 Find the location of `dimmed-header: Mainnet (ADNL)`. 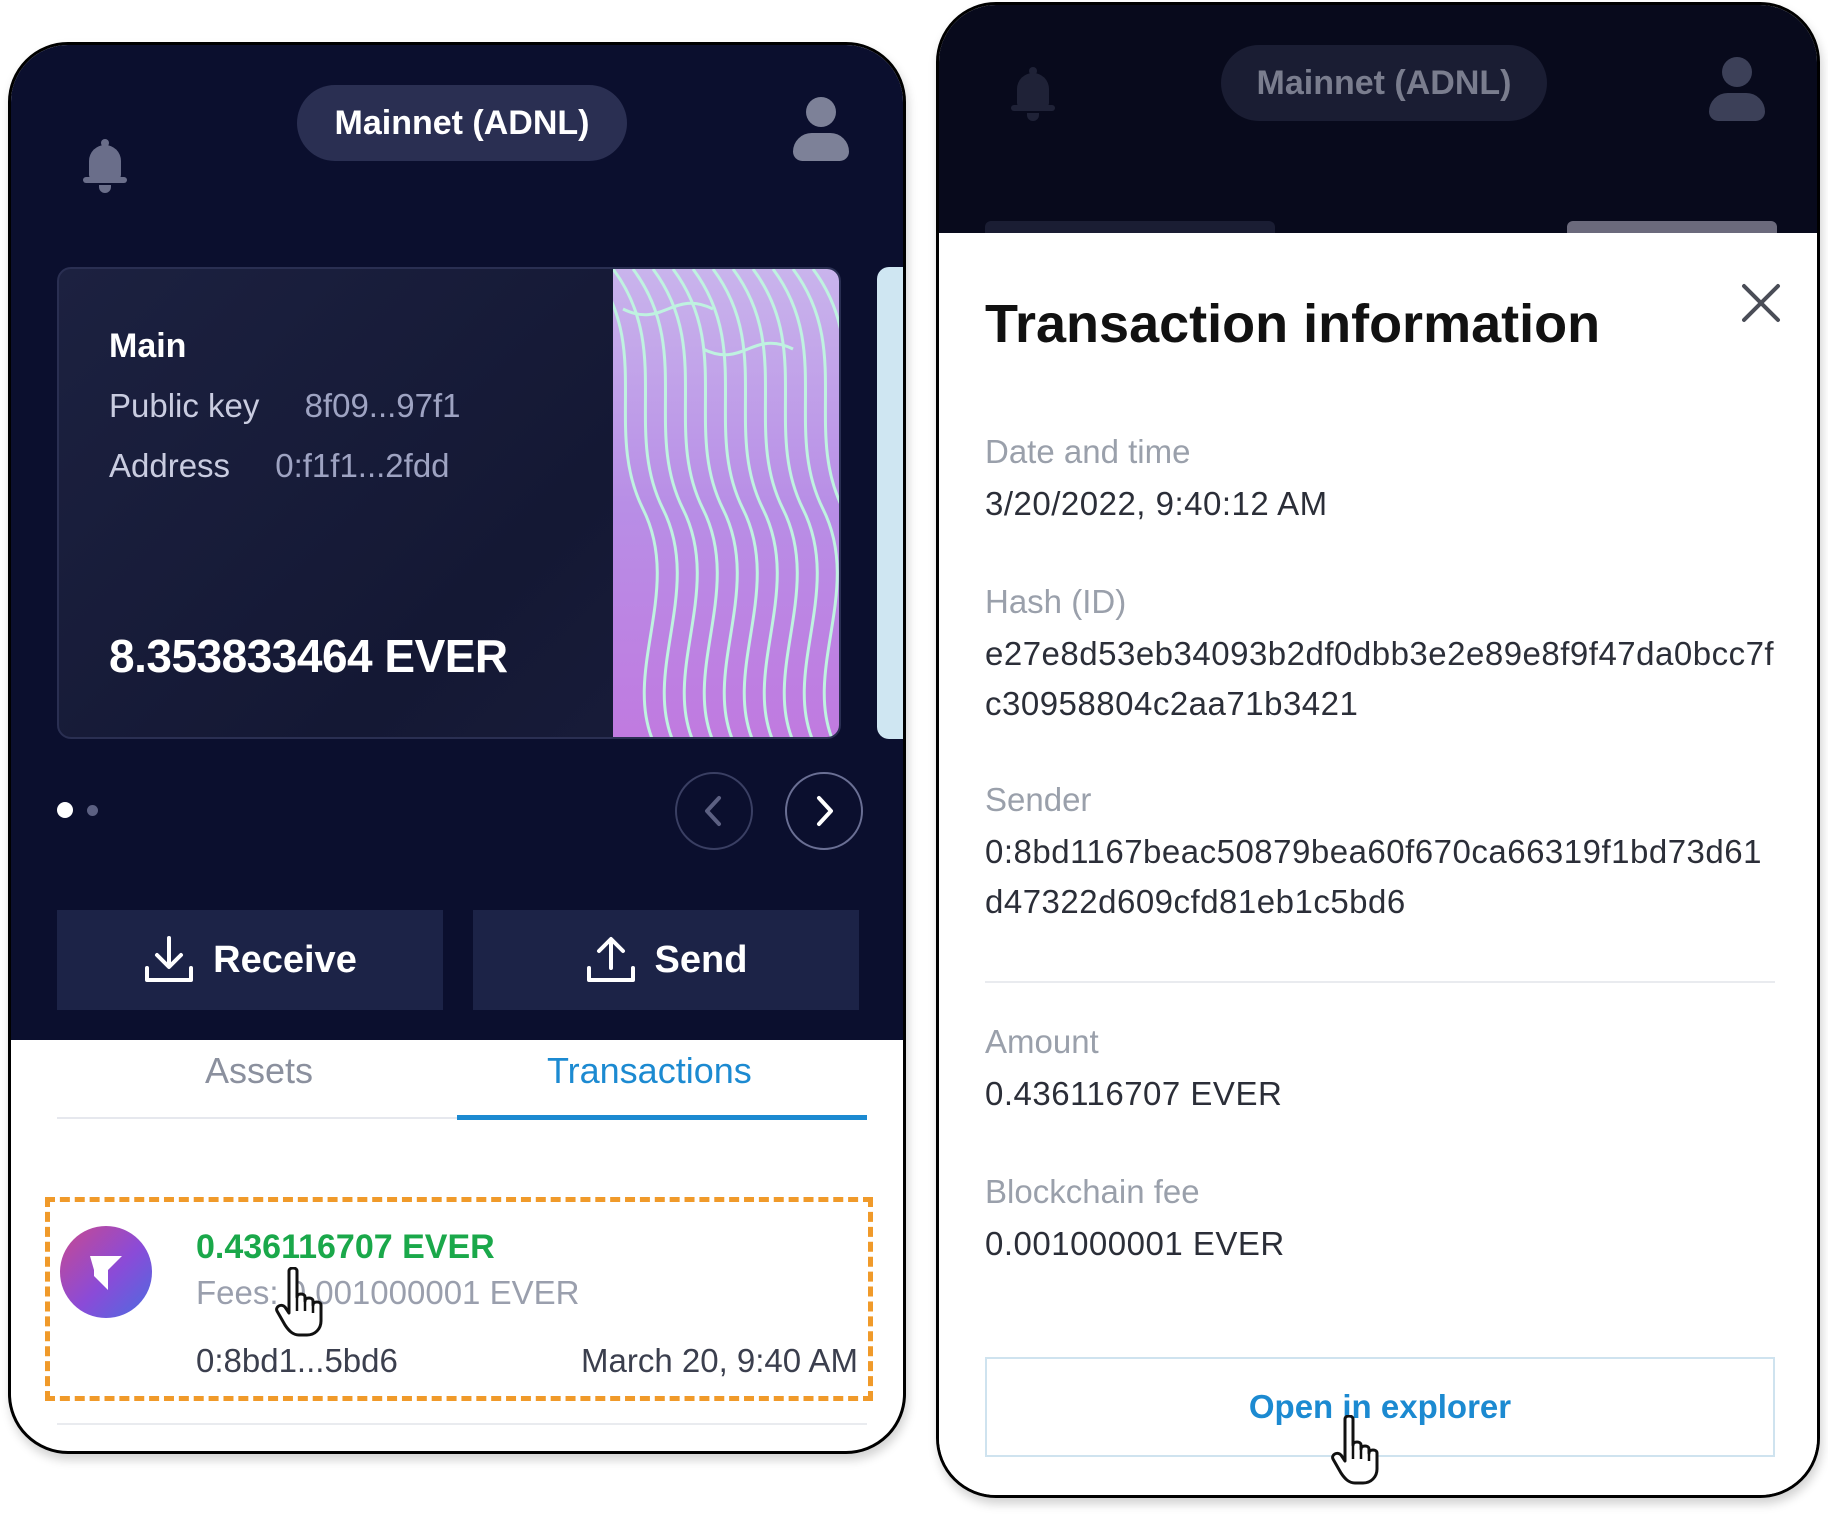

dimmed-header: Mainnet (ADNL) is located at coordinates (1378, 120).